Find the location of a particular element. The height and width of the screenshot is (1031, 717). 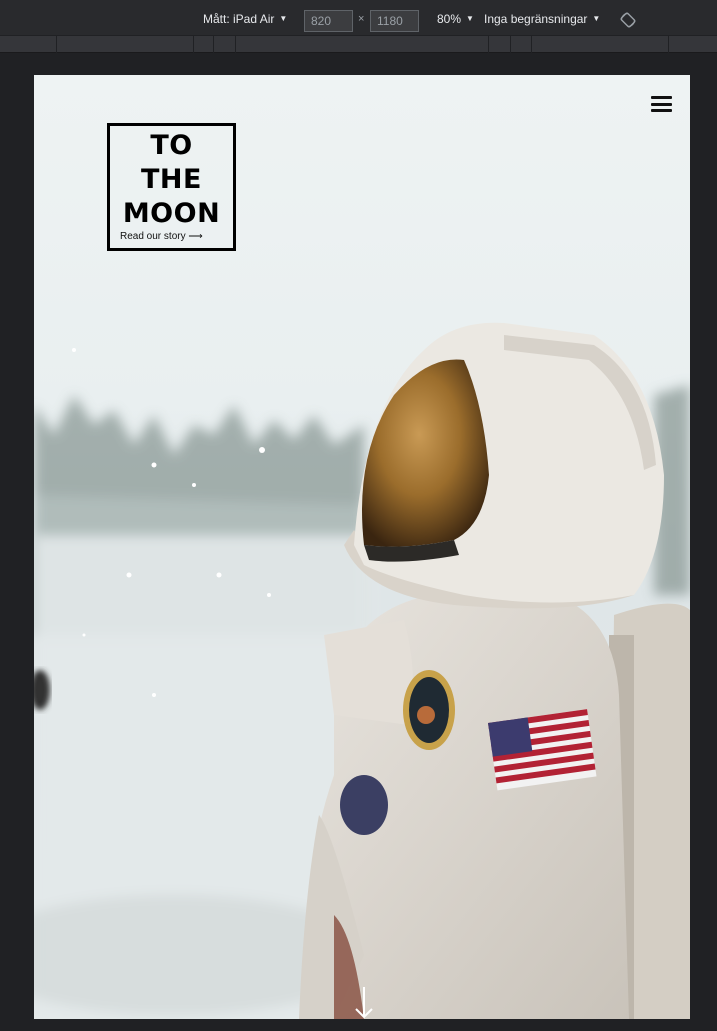

device-select: Mått: iPad Air ▼ is located at coordinates (245, 19).